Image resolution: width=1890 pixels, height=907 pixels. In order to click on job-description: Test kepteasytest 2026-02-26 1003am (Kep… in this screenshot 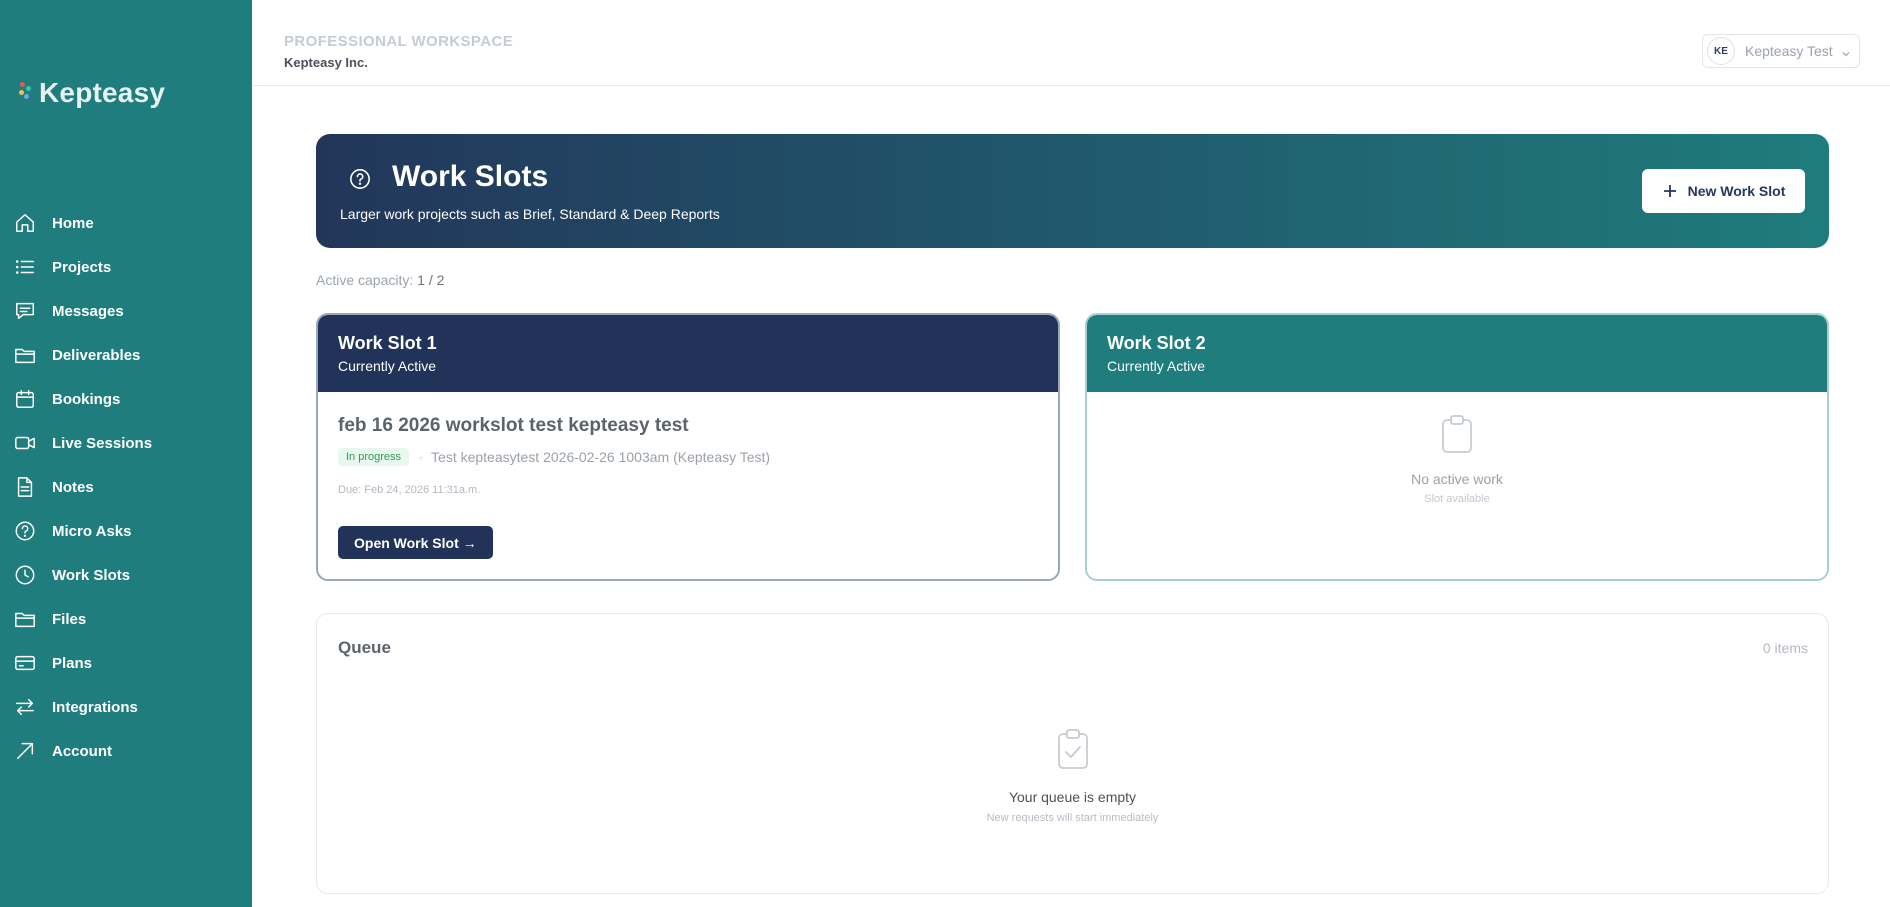, I will do `click(601, 457)`.